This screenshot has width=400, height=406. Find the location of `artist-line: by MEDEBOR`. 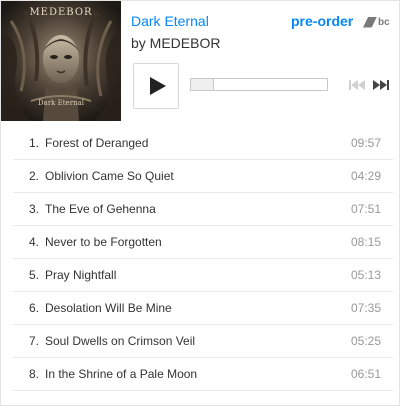

artist-line: by MEDEBOR is located at coordinates (176, 43).